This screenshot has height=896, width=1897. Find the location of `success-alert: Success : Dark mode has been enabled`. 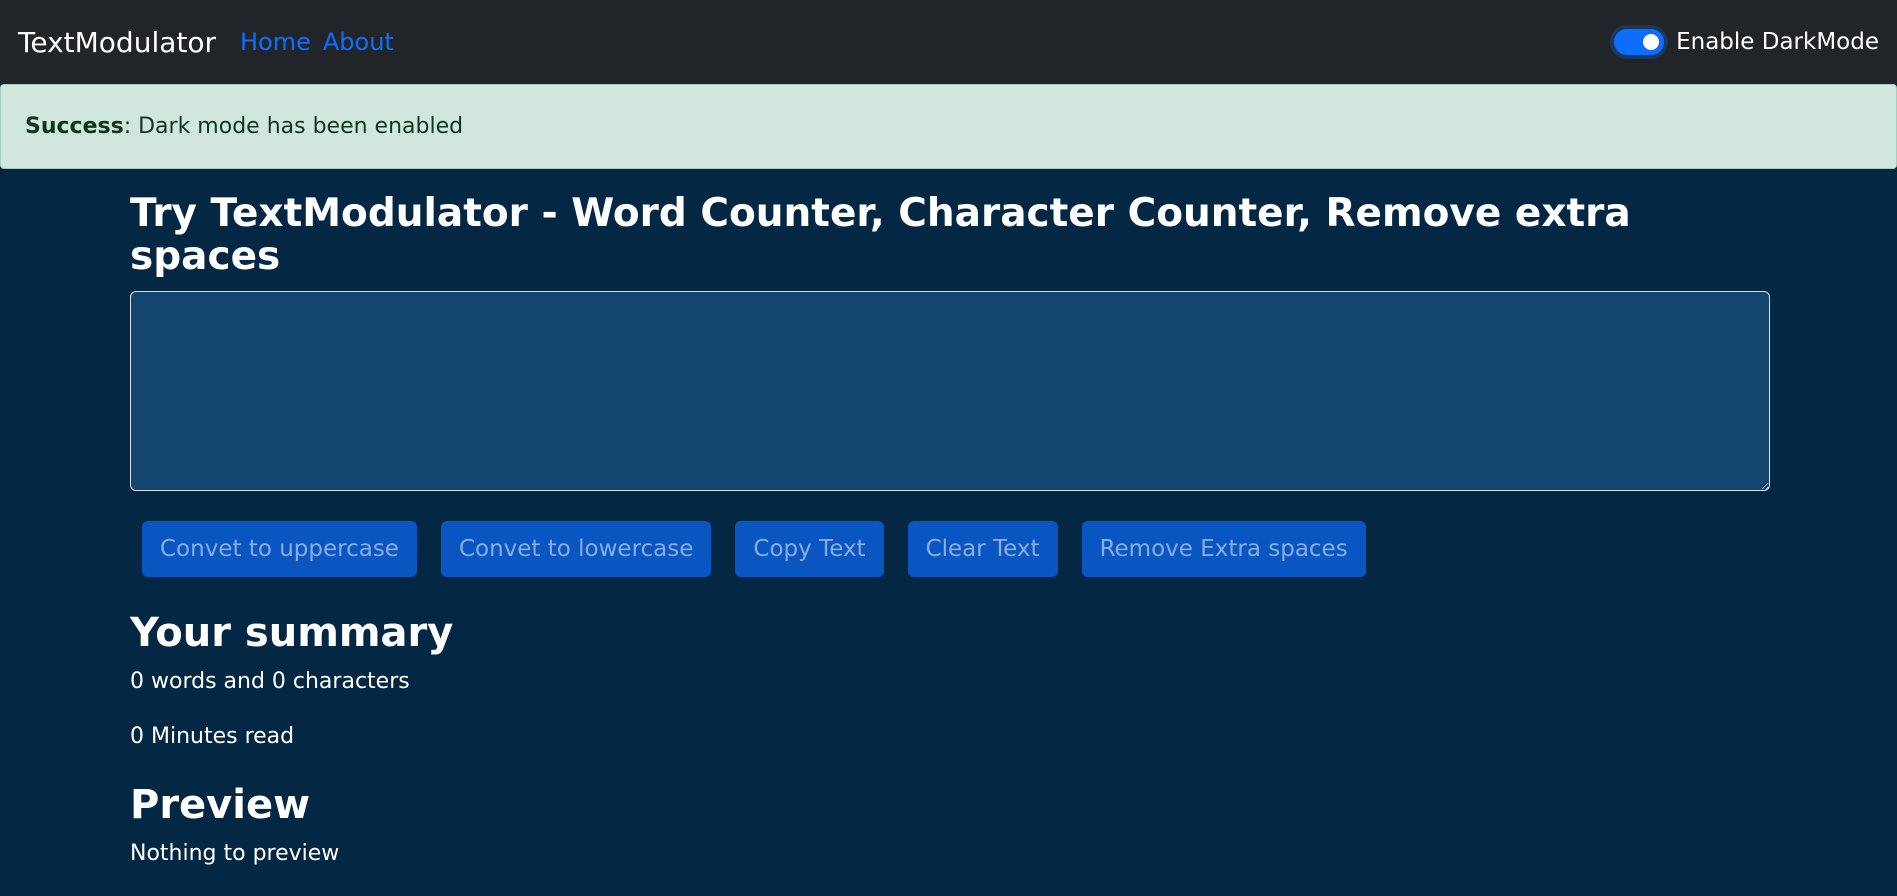

success-alert: Success : Dark mode has been enabled is located at coordinates (948, 126).